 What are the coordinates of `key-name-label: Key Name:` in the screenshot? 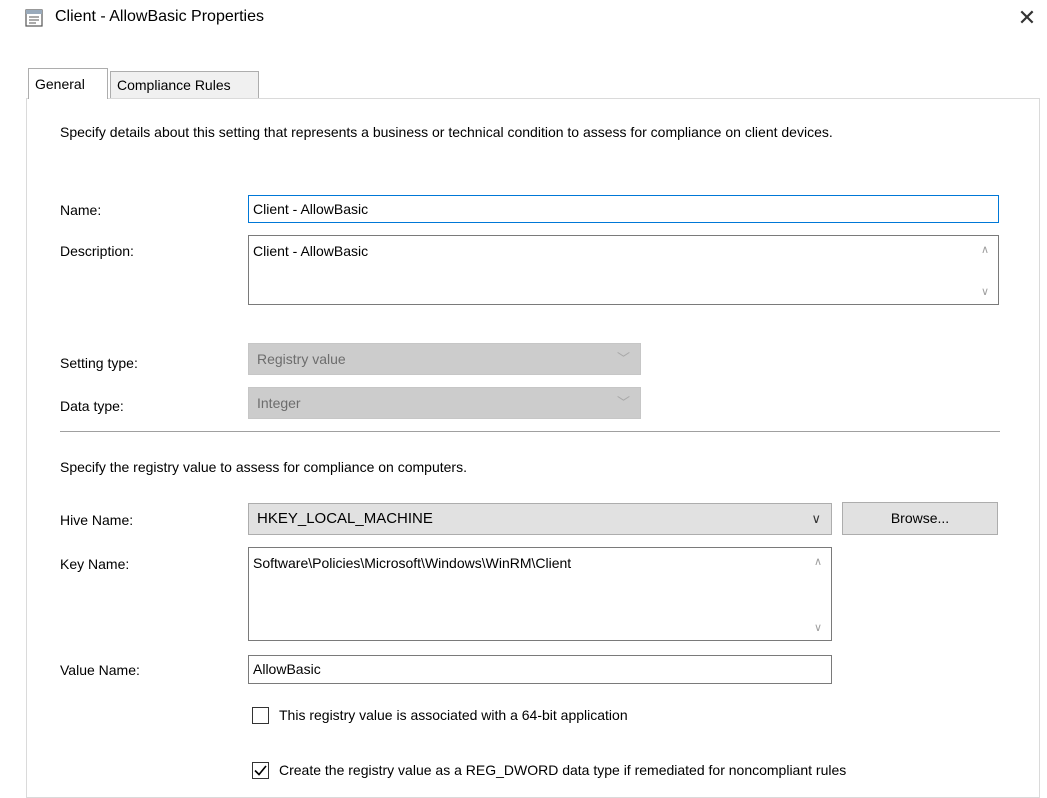 It's located at (95, 564).